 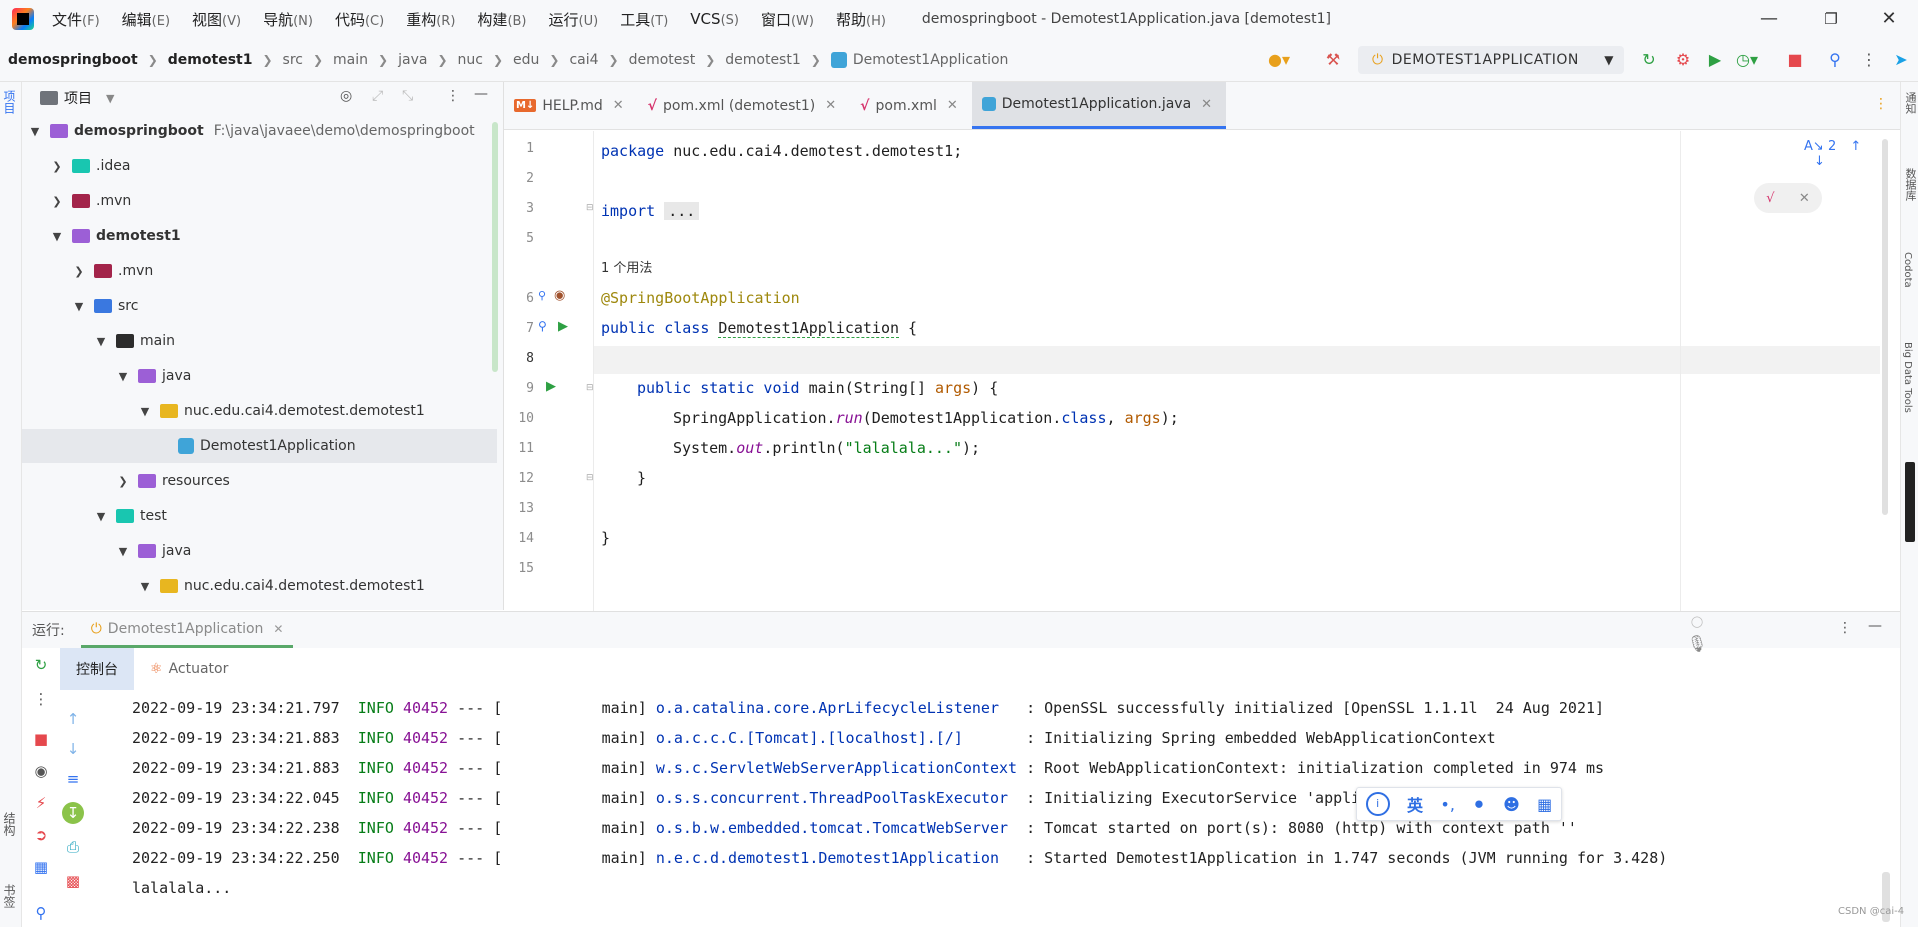 I want to click on breadcrumb-edu: edu ❯, so click(x=541, y=60).